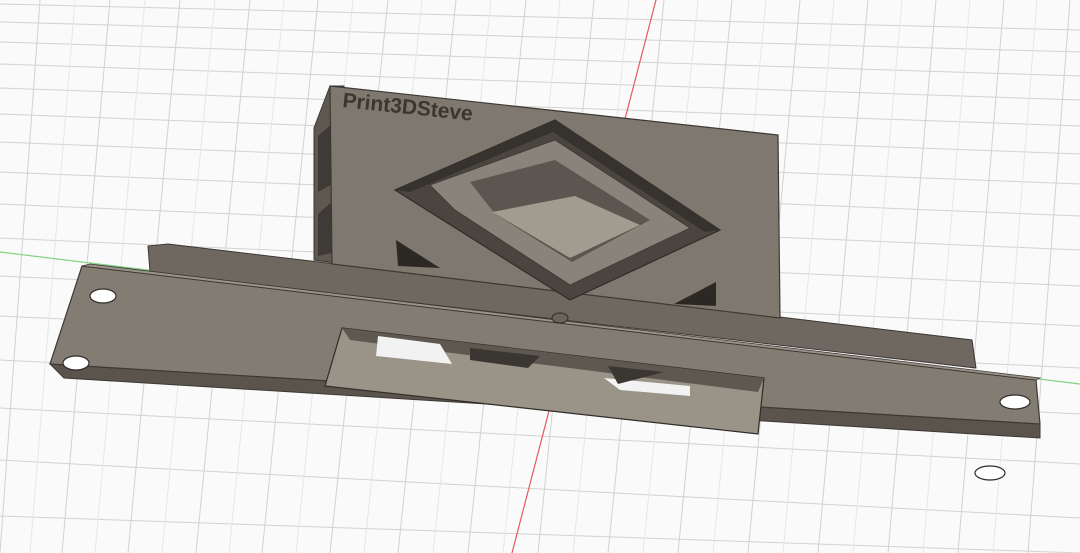 The image size is (1080, 553). Describe the element at coordinates (560, 318) in the screenshot. I see `origin-marker` at that location.